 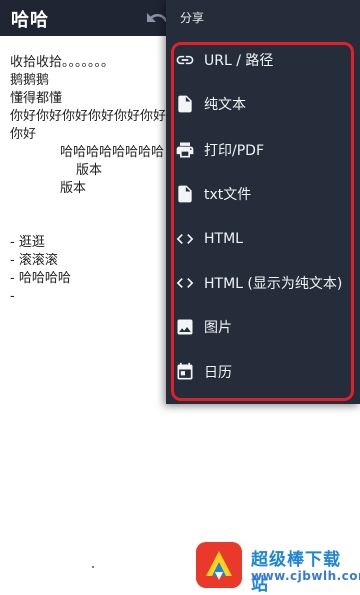 I want to click on image-icon, so click(x=185, y=327).